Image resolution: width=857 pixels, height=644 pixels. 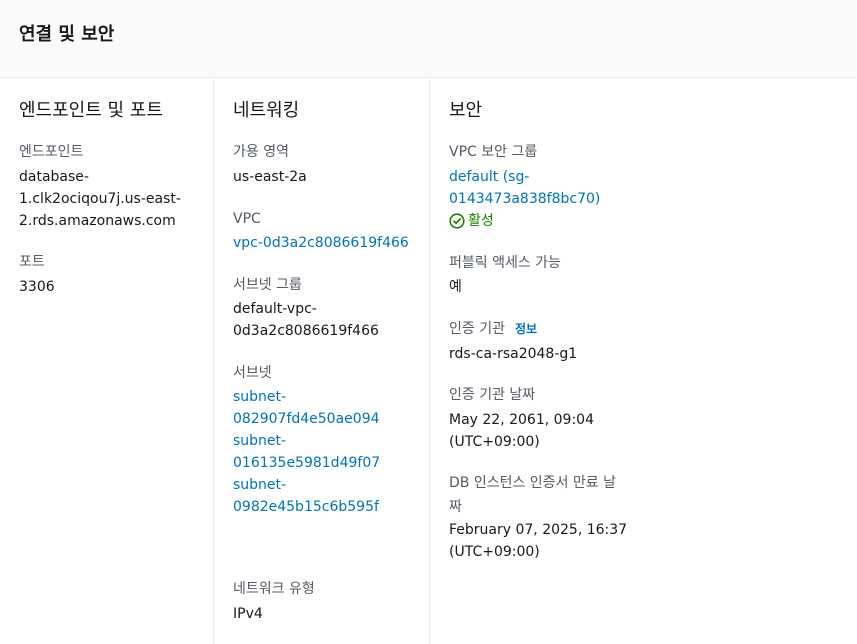 What do you see at coordinates (247, 219) in the screenshot?
I see `vpc-label: VPC` at bounding box center [247, 219].